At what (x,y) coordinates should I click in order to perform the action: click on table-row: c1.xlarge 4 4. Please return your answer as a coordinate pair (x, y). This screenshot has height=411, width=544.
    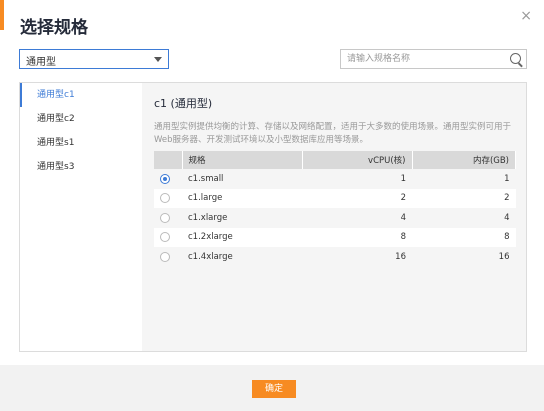
    Looking at the image, I should click on (335, 218).